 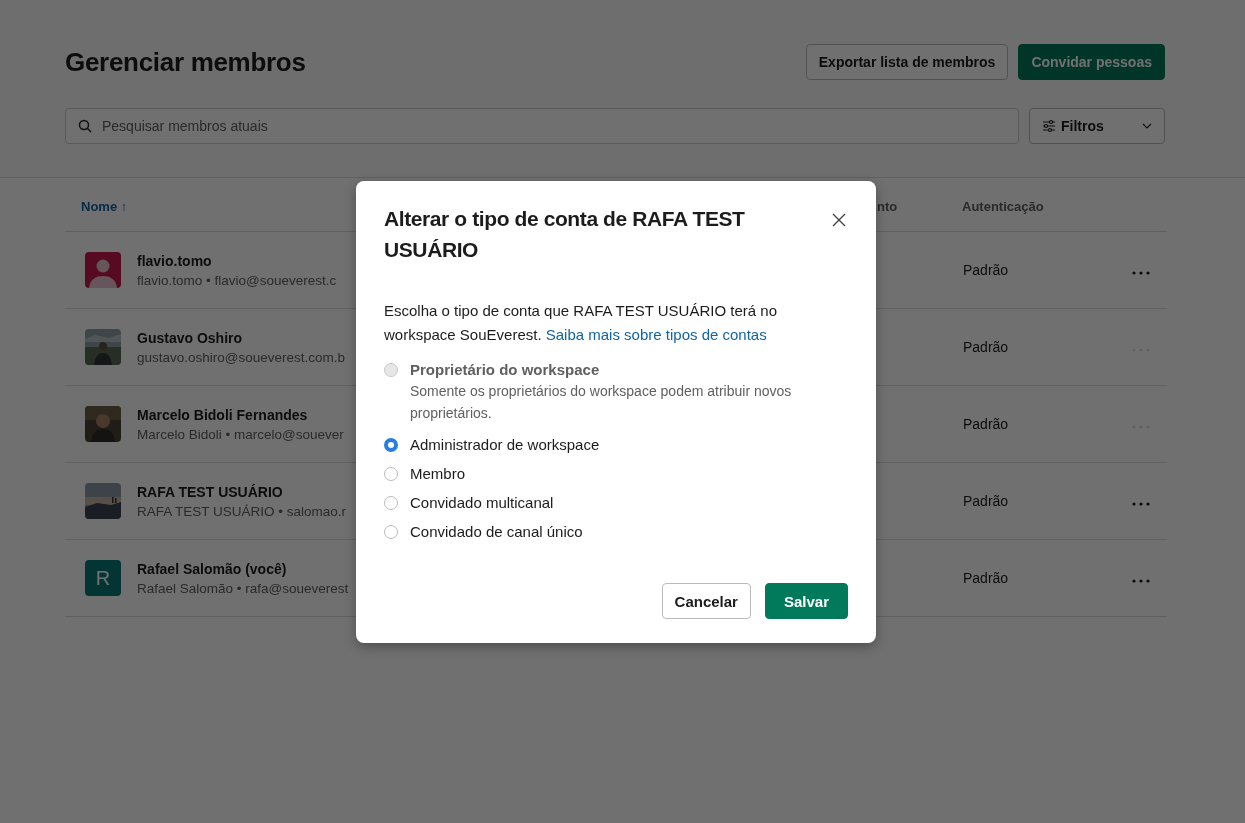 What do you see at coordinates (1091, 62) in the screenshot?
I see `invite-button: Convidar pessoas` at bounding box center [1091, 62].